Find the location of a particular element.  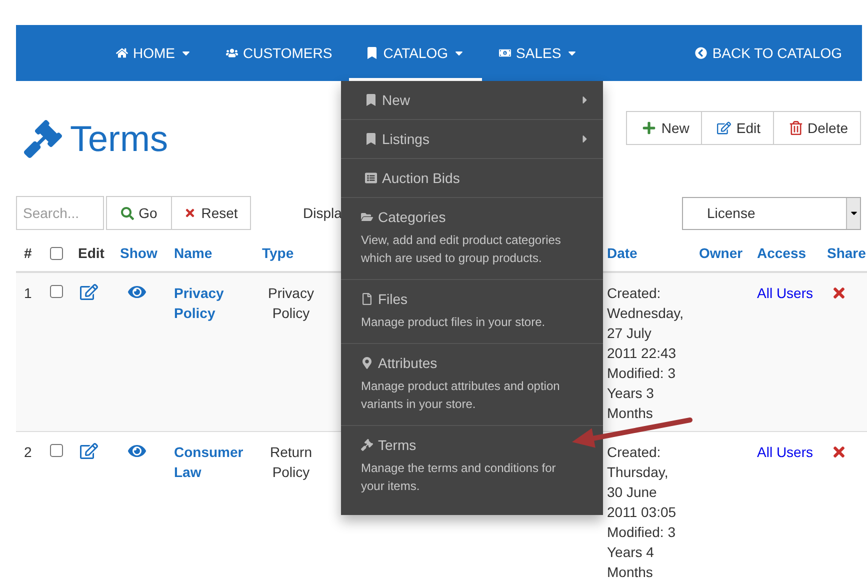

display-label: Displa is located at coordinates (322, 213).